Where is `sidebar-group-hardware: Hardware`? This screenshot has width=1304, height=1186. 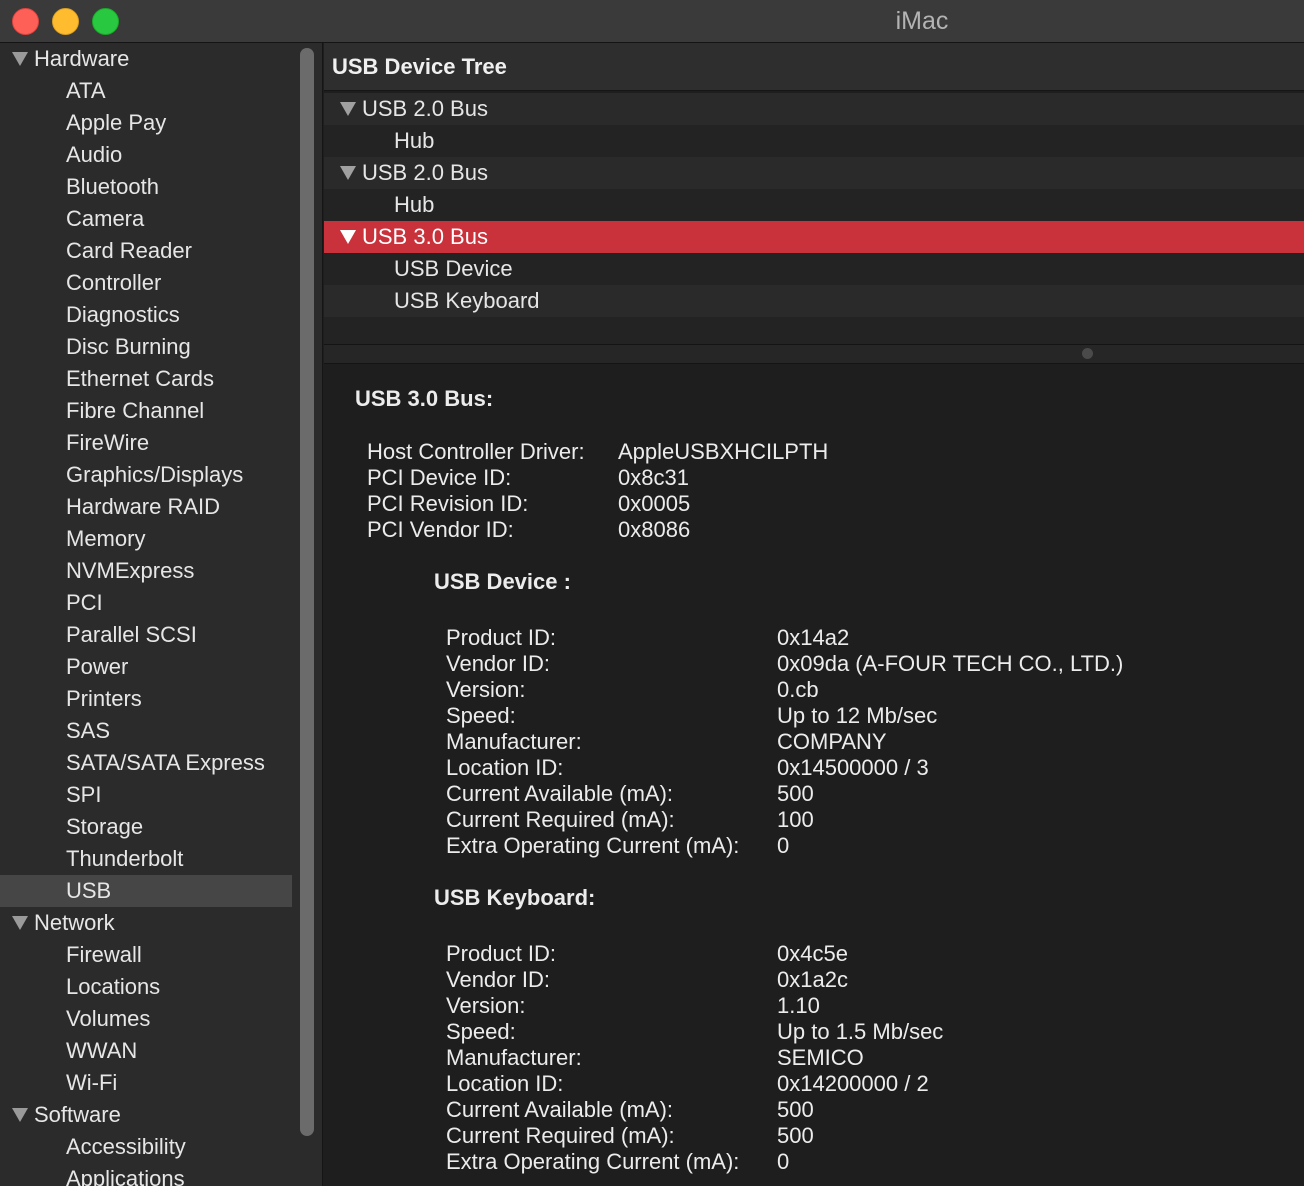
sidebar-group-hardware: Hardware is located at coordinates (146, 59).